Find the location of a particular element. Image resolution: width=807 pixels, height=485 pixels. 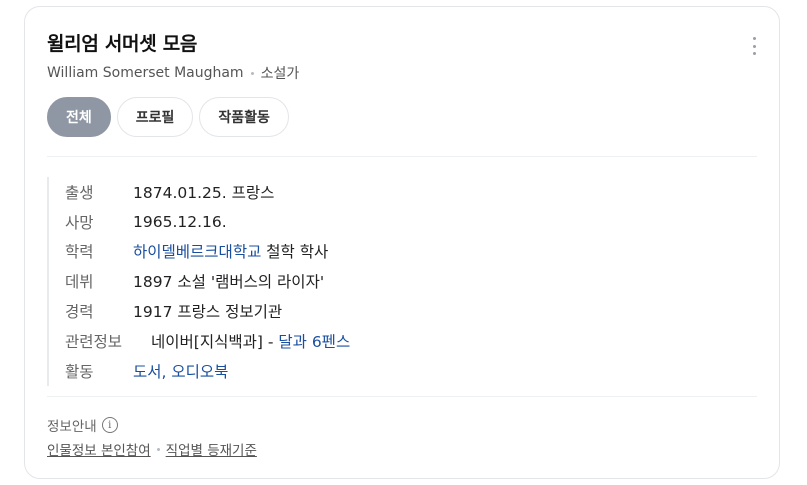

tab-bar: 전체 프로필 작품활동 is located at coordinates (168, 117).